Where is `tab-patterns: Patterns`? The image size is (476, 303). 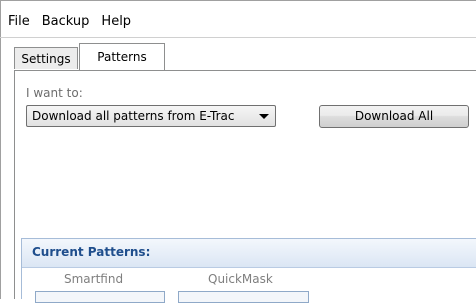 tab-patterns: Patterns is located at coordinates (122, 56).